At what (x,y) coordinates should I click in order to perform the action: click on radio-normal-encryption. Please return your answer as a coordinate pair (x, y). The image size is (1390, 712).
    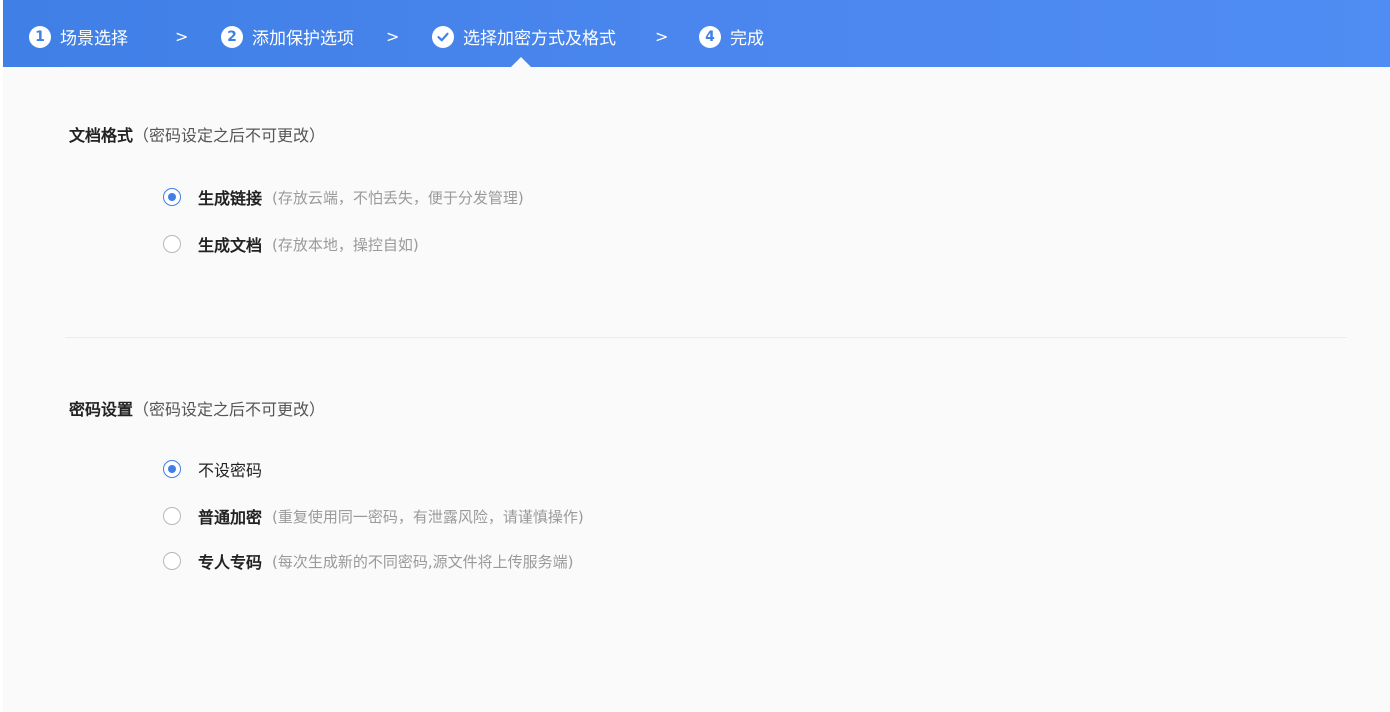
    Looking at the image, I should click on (172, 516).